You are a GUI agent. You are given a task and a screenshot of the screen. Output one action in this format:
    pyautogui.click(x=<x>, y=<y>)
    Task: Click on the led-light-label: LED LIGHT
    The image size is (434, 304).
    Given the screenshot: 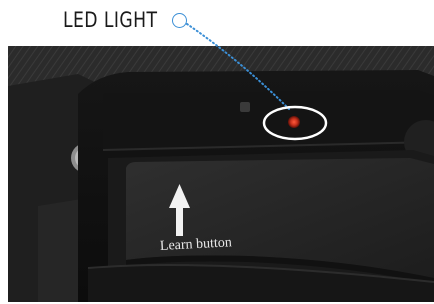 What is the action you would take?
    pyautogui.click(x=110, y=20)
    